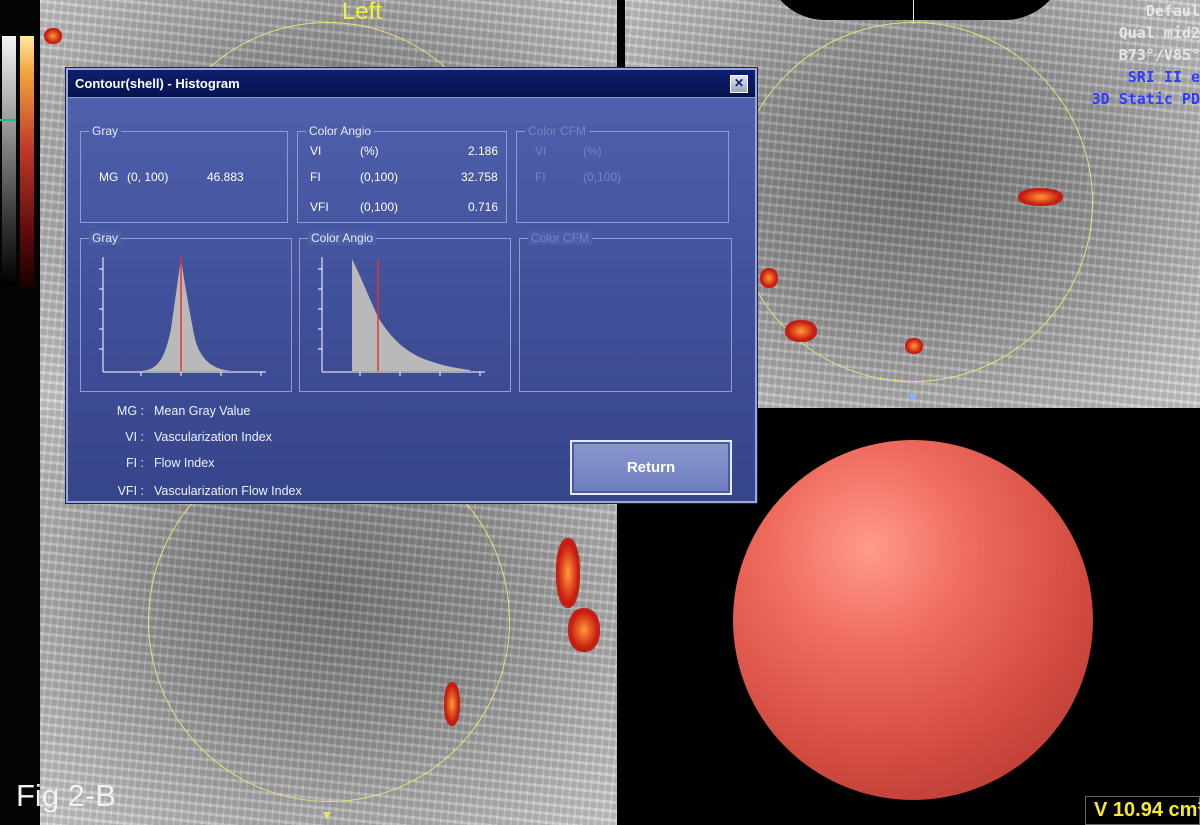 Image resolution: width=1200 pixels, height=825 pixels. I want to click on vfi-range: (0,100), so click(379, 207).